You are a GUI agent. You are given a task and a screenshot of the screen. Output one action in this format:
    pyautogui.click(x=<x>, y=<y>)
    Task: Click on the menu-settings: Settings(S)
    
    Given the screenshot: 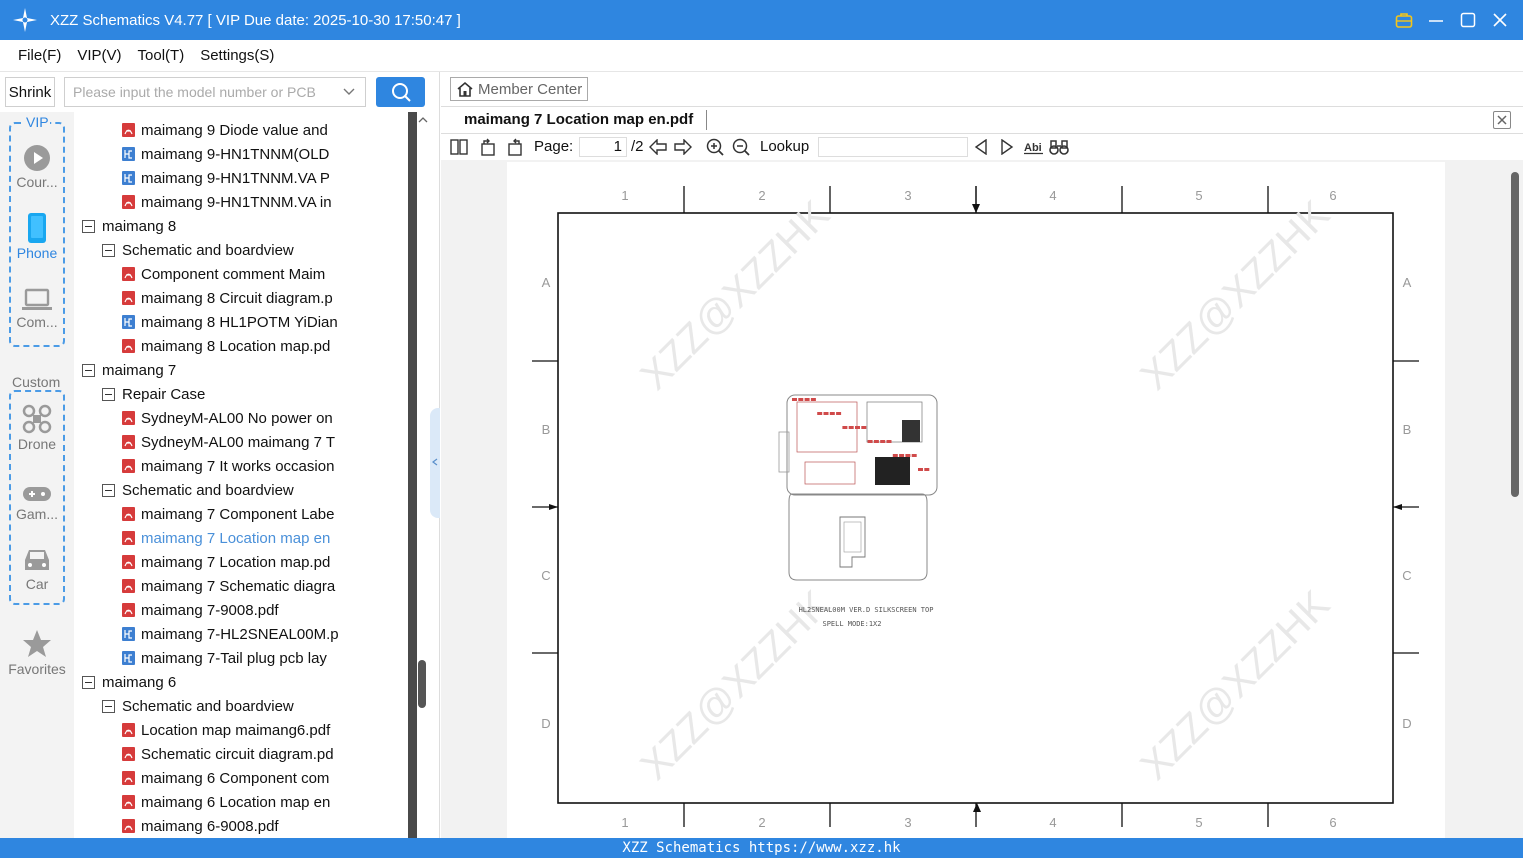 What is the action you would take?
    pyautogui.click(x=237, y=55)
    